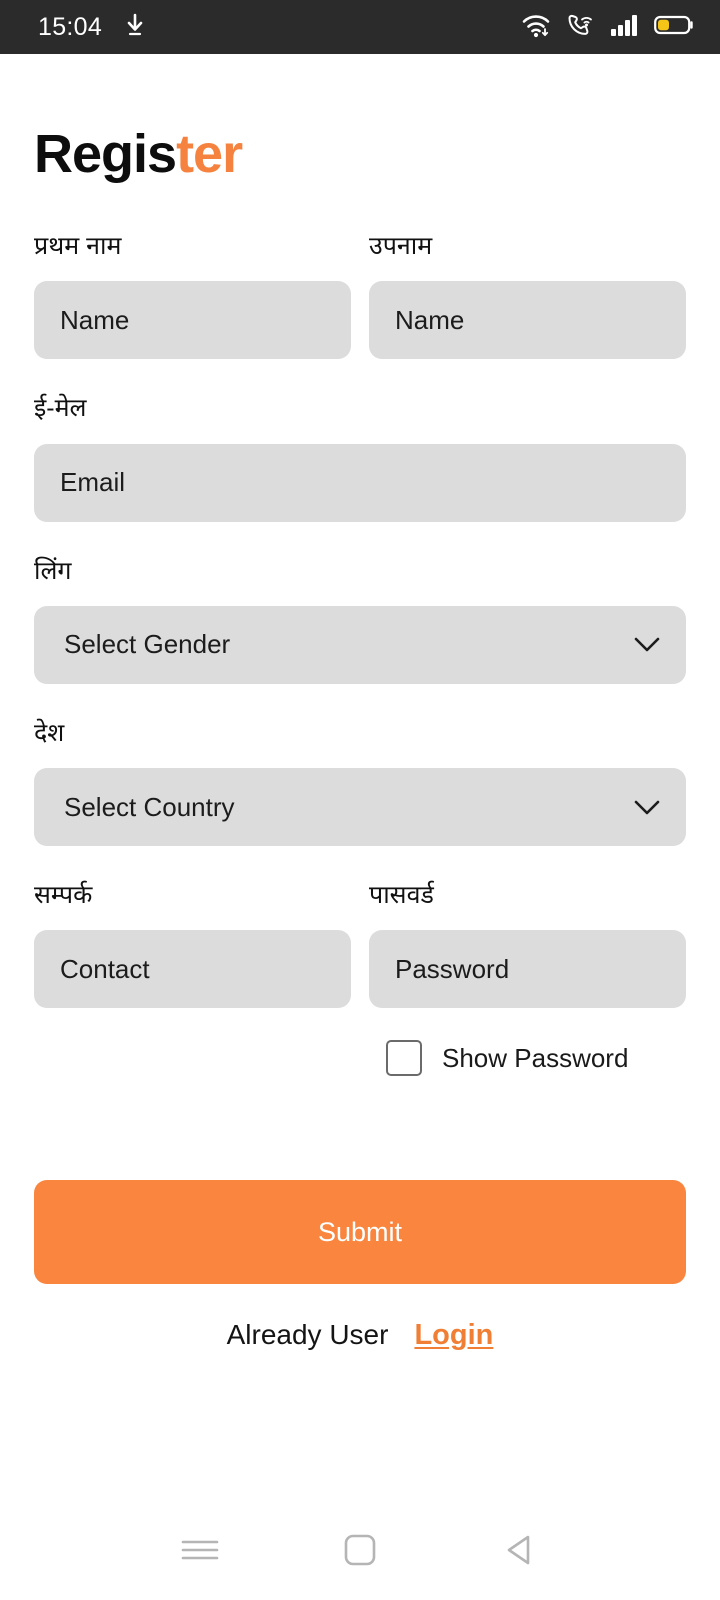 This screenshot has height=1600, width=720. I want to click on android-navigation-bar, so click(360, 1552).